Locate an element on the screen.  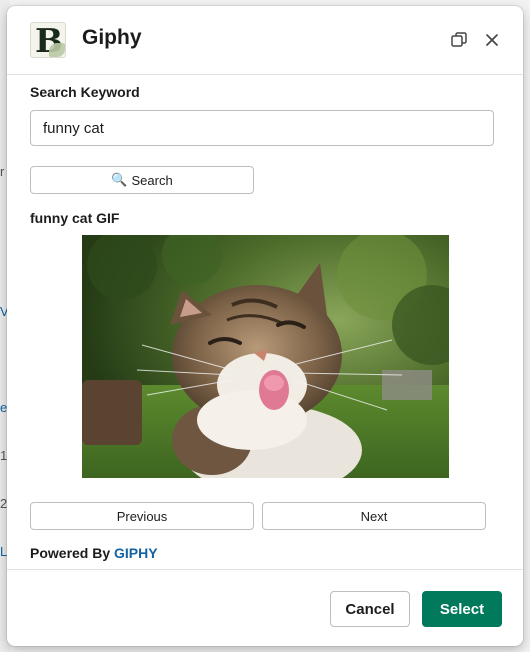
powered-by-text: Powered By GIPHY is located at coordinates (94, 553).